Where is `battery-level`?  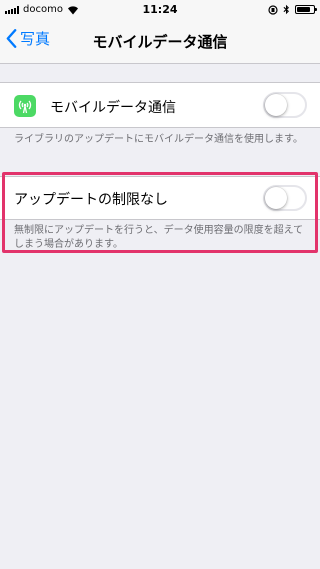 battery-level is located at coordinates (303, 9).